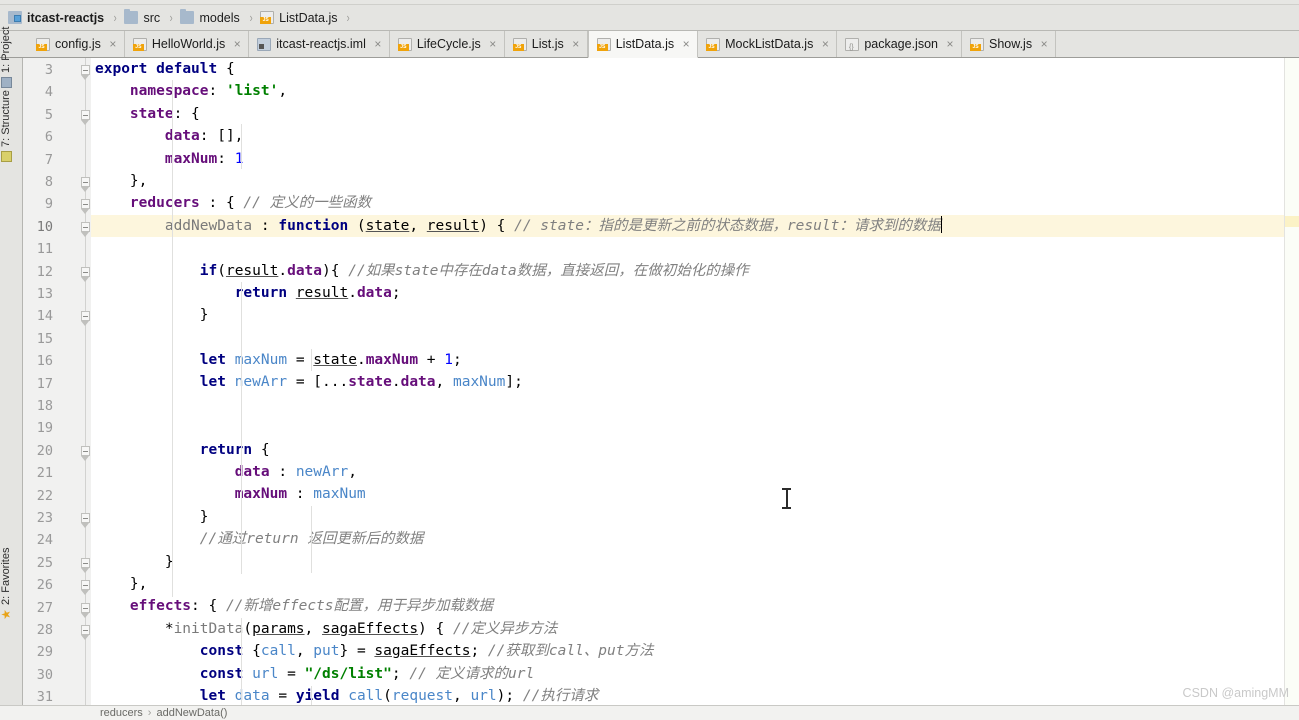 This screenshot has width=1299, height=720. Describe the element at coordinates (695, 360) in the screenshot. I see `code-line: let maxNum = state.maxNum + 1;` at that location.